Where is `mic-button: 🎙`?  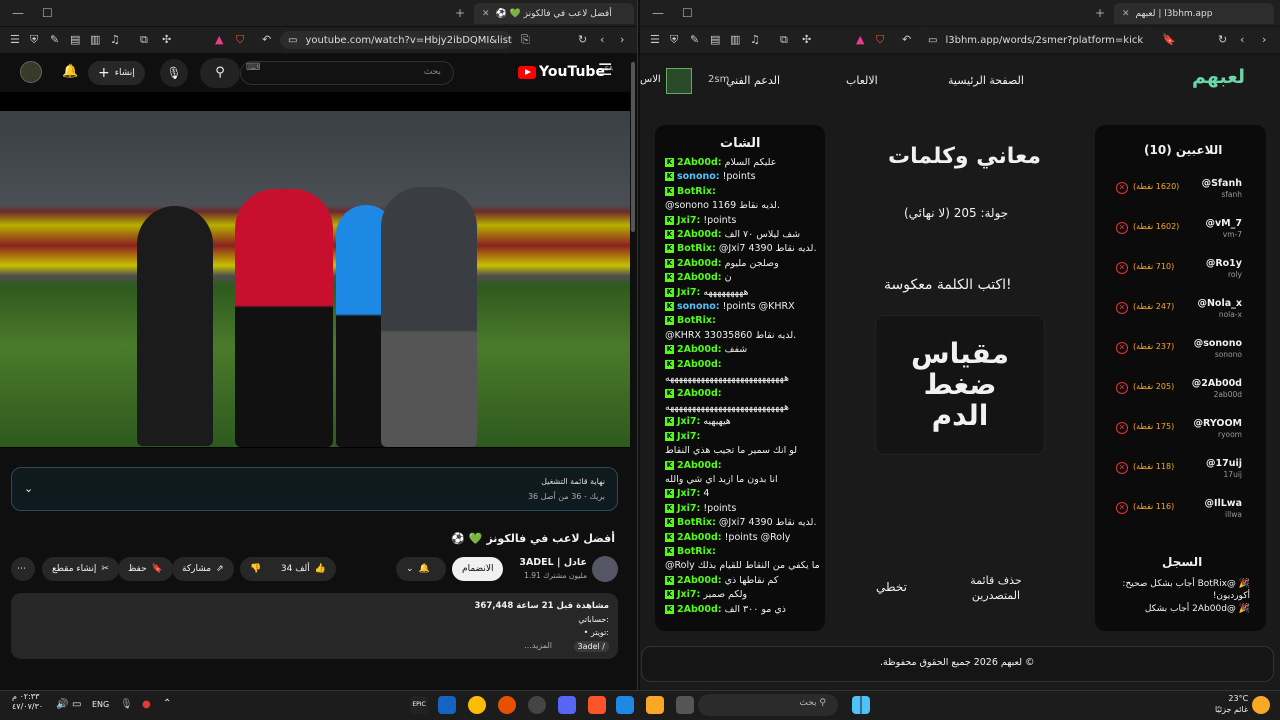
mic-button: 🎙 is located at coordinates (174, 73).